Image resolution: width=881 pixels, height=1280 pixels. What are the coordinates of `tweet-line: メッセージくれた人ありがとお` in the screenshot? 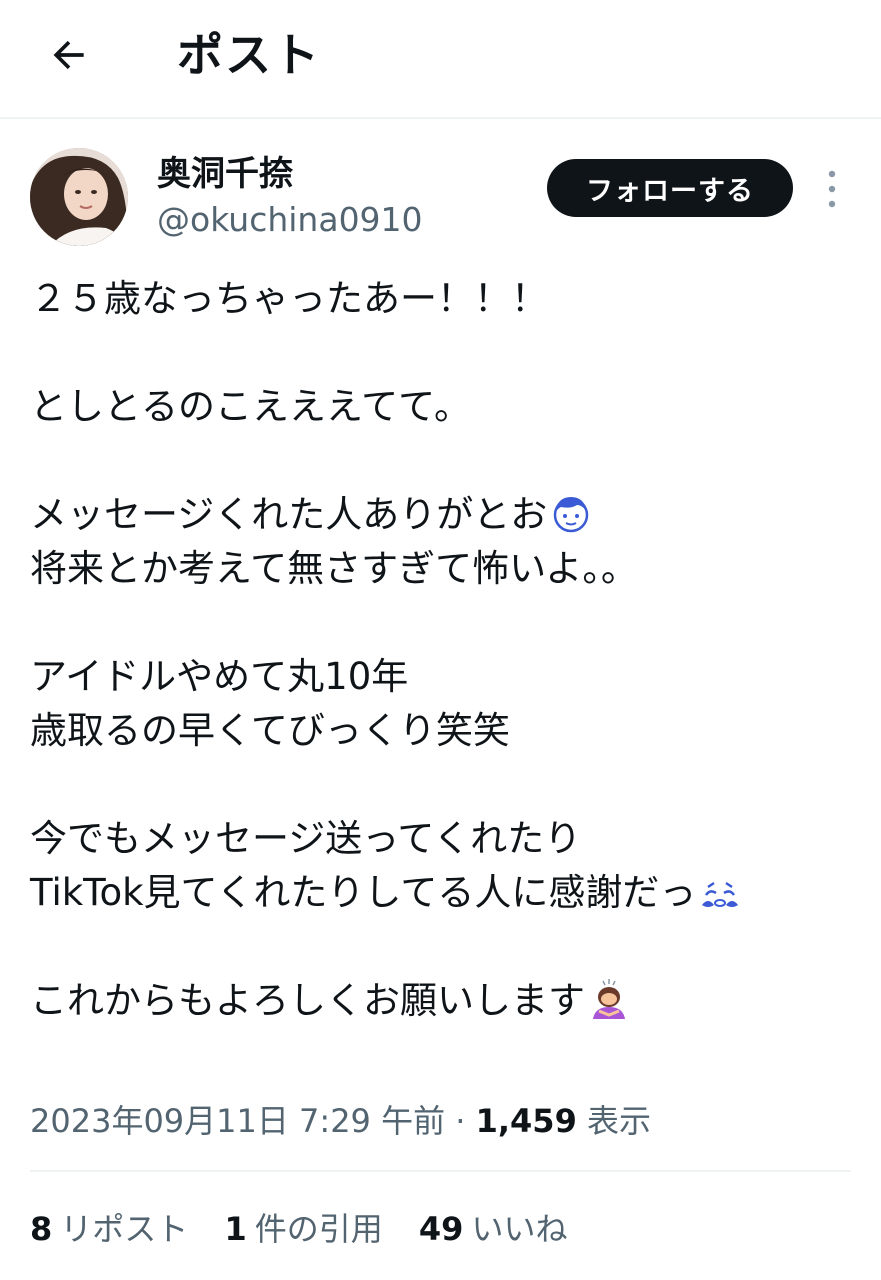 It's located at (450, 515).